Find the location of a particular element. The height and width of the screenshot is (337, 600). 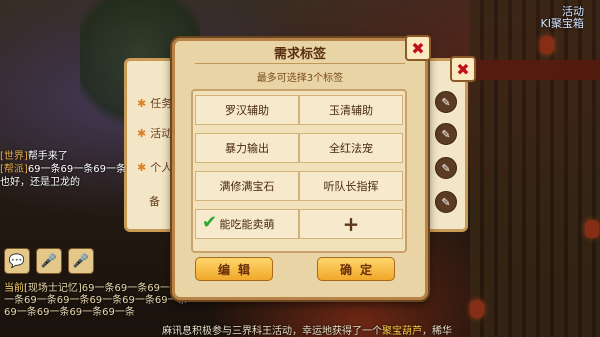

voice-button: 🎤 is located at coordinates (49, 261).